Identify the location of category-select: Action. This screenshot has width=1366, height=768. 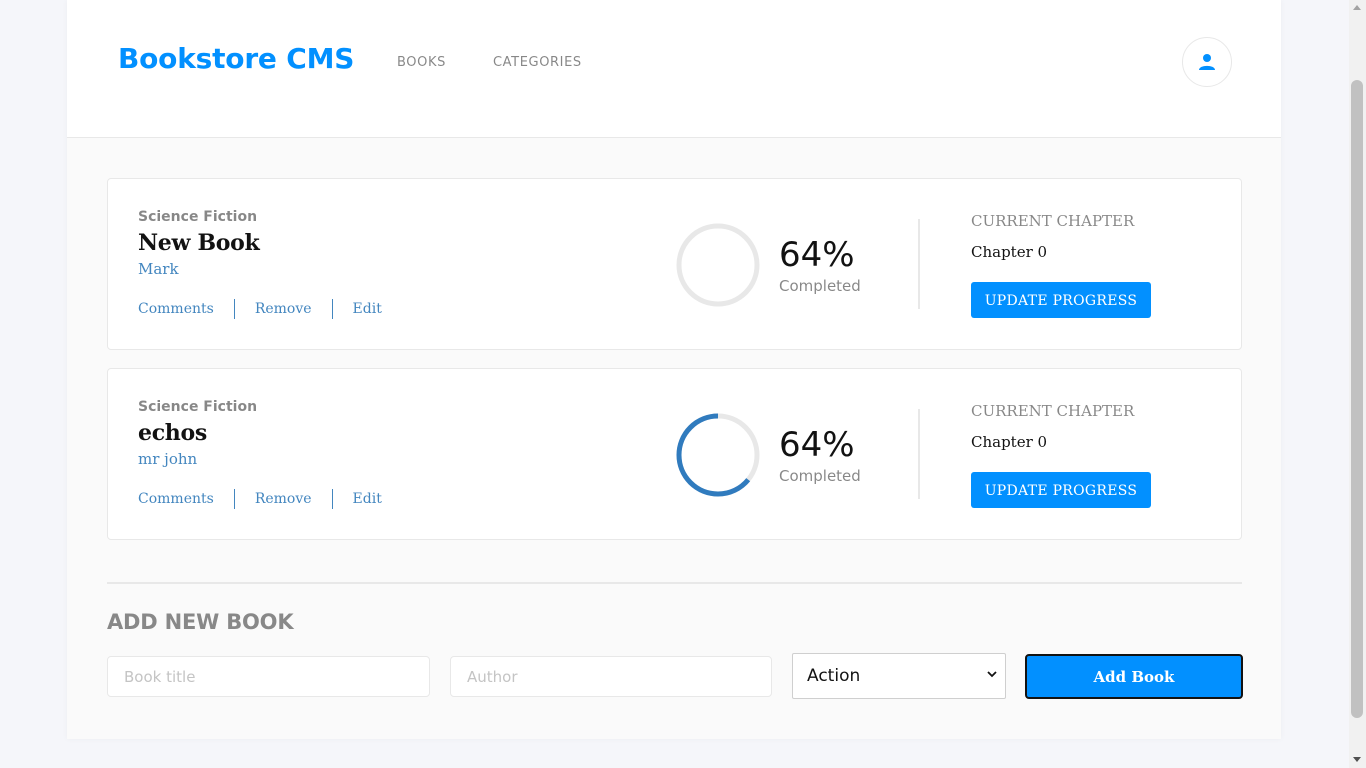
(899, 676).